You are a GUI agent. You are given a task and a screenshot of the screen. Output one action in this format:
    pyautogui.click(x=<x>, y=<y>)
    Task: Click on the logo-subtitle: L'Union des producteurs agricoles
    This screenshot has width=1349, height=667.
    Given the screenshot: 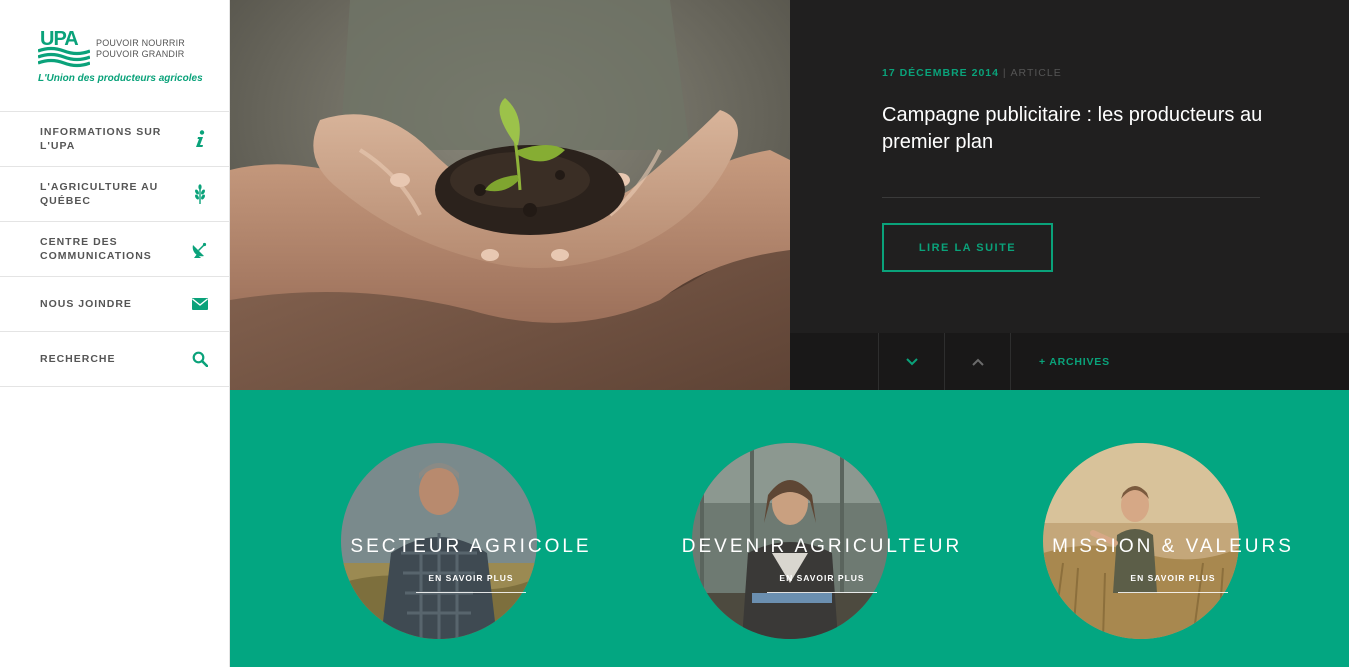 What is the action you would take?
    pyautogui.click(x=120, y=78)
    